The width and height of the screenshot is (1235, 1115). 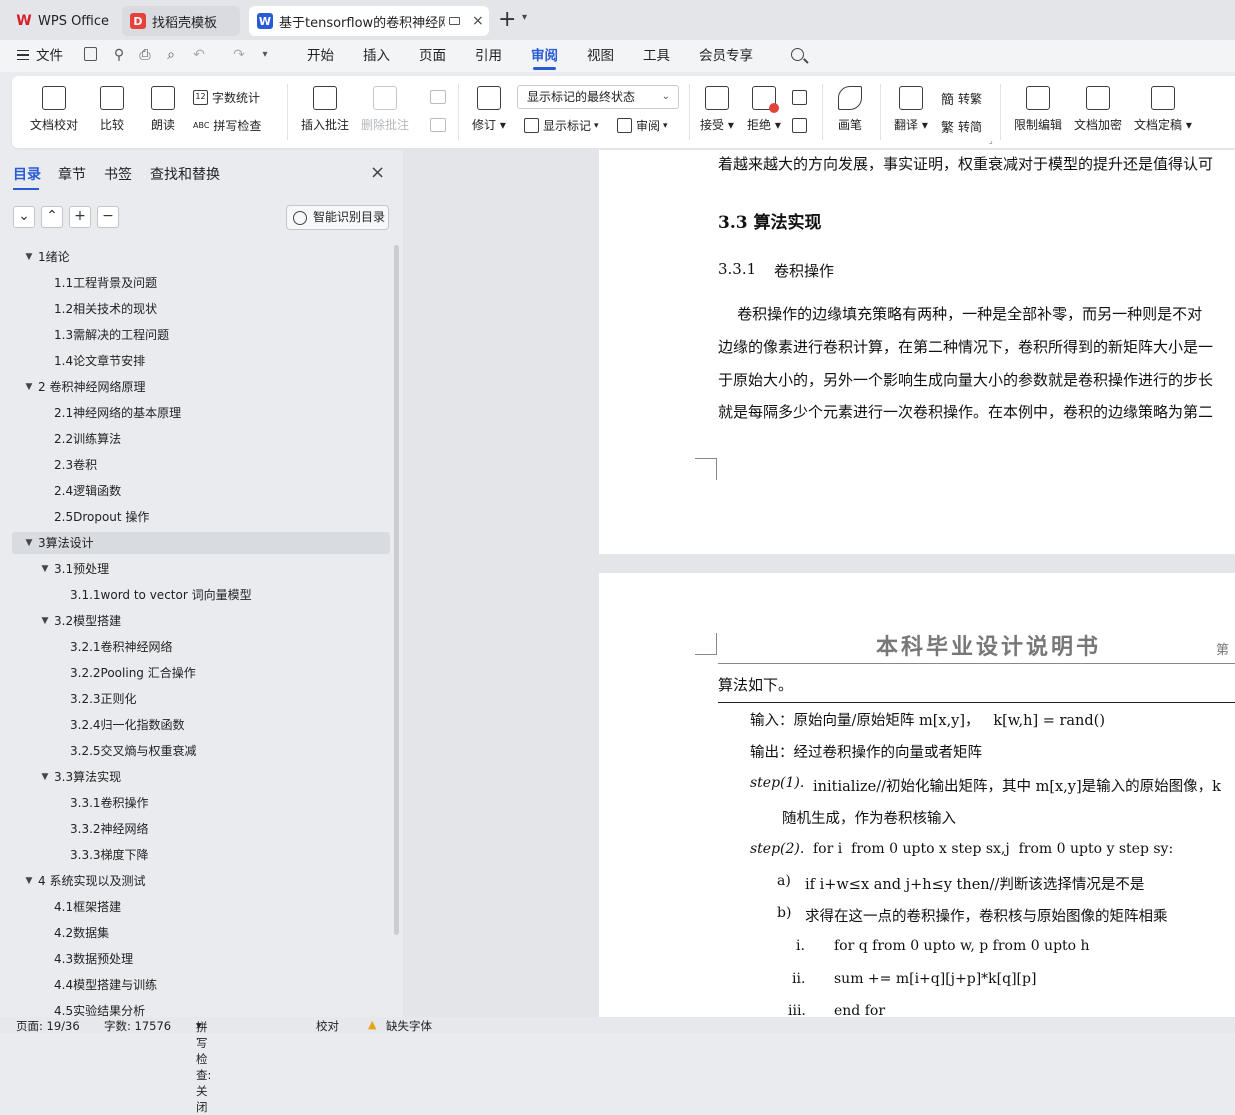 What do you see at coordinates (227, 125) in the screenshot?
I see `spell-check-button: ABC 拼写检查` at bounding box center [227, 125].